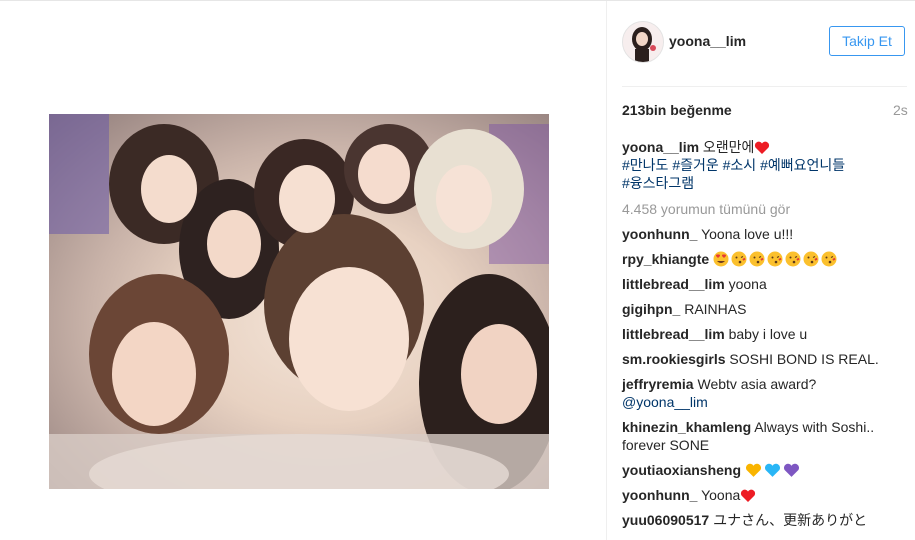 This screenshot has width=915, height=540. Describe the element at coordinates (707, 41) in the screenshot. I see `post-username: yoona__lim` at that location.